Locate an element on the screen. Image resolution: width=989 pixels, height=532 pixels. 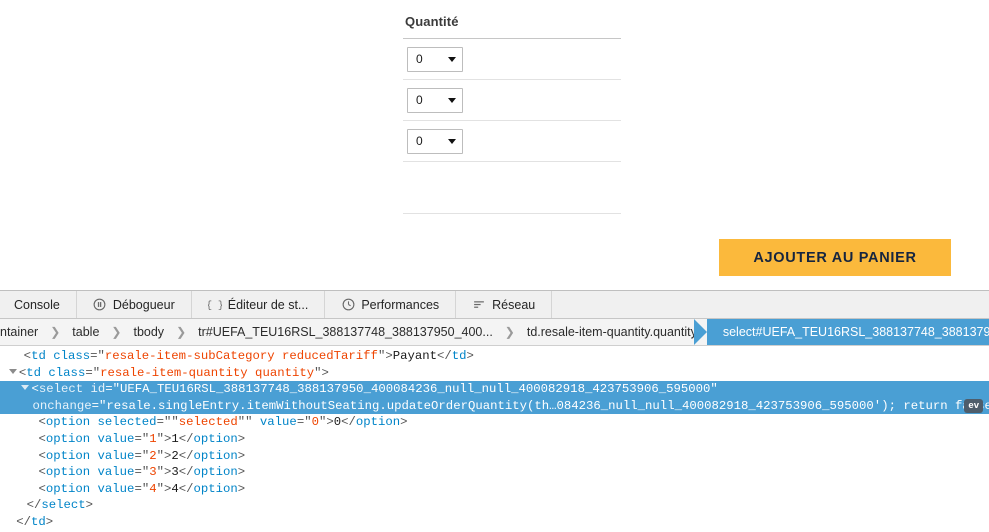
breadcrumb-item-label: table is located at coordinates (86, 332).